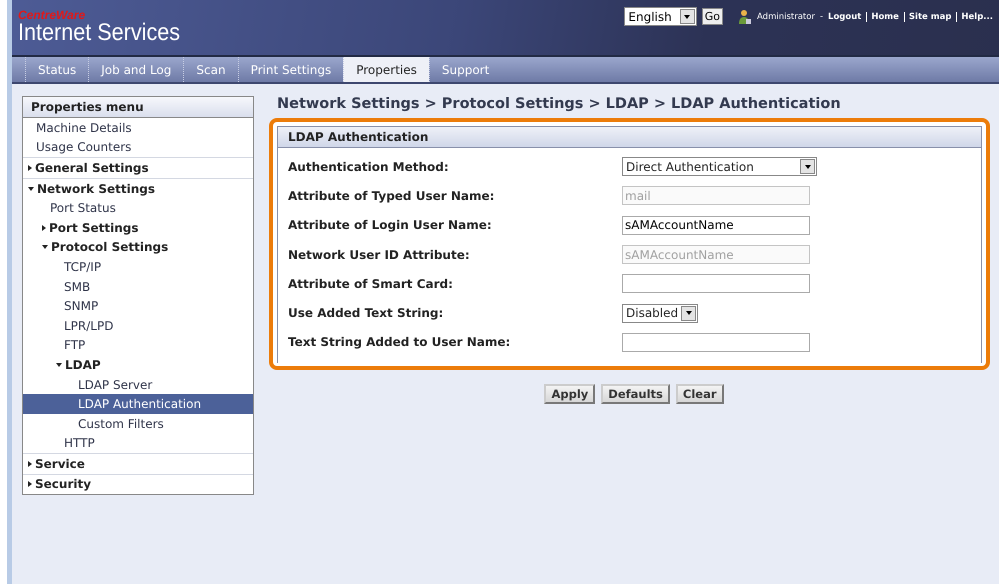 The width and height of the screenshot is (999, 584). I want to click on select-field: Direct Authentication, so click(719, 166).